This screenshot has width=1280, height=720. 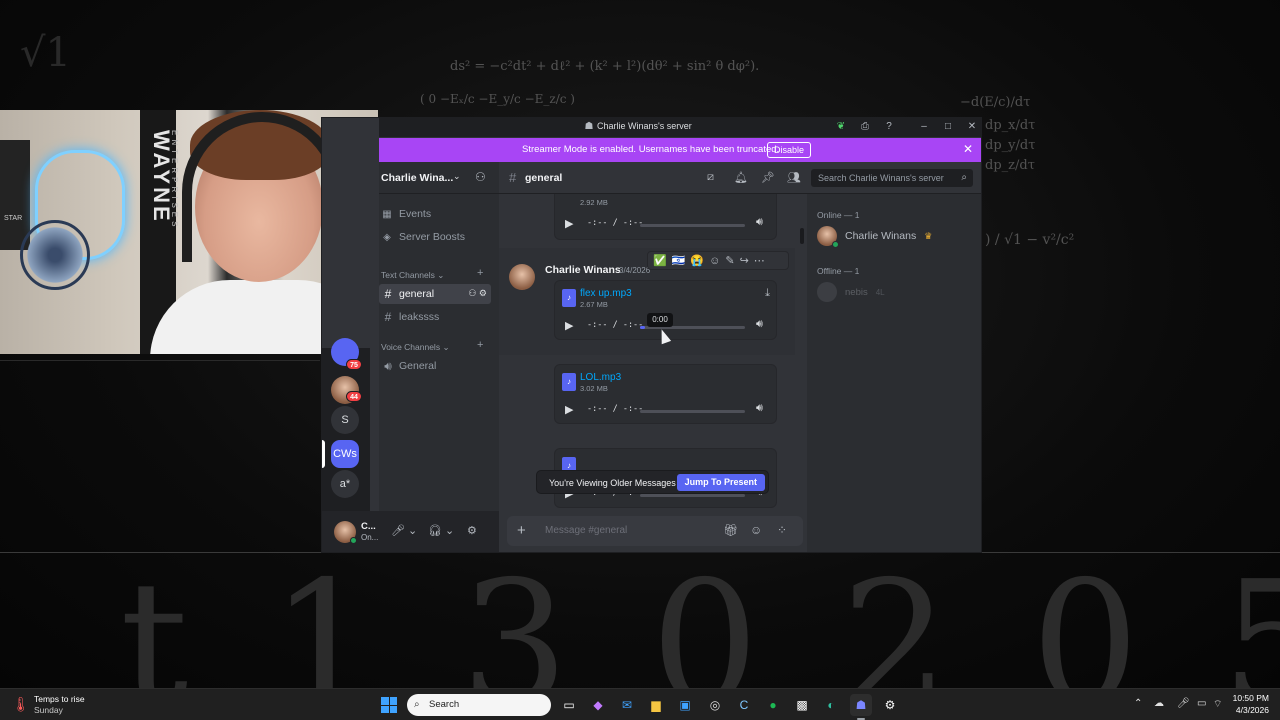 I want to click on message-author: Charlie Winans, so click(x=583, y=270).